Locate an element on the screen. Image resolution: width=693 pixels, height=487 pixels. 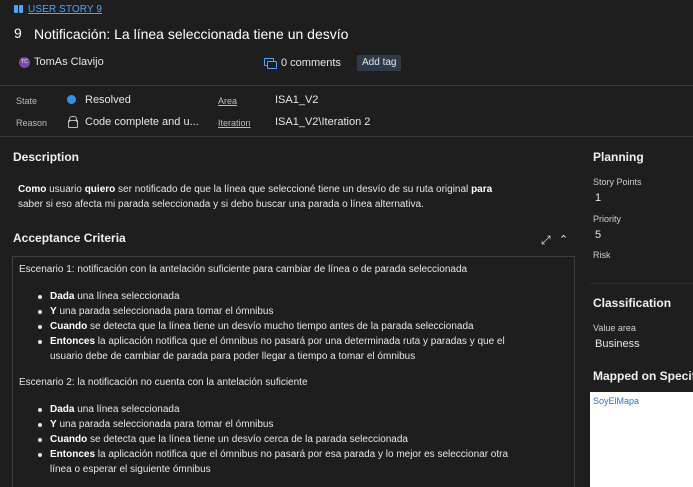
priority-value: 5 is located at coordinates (598, 235).